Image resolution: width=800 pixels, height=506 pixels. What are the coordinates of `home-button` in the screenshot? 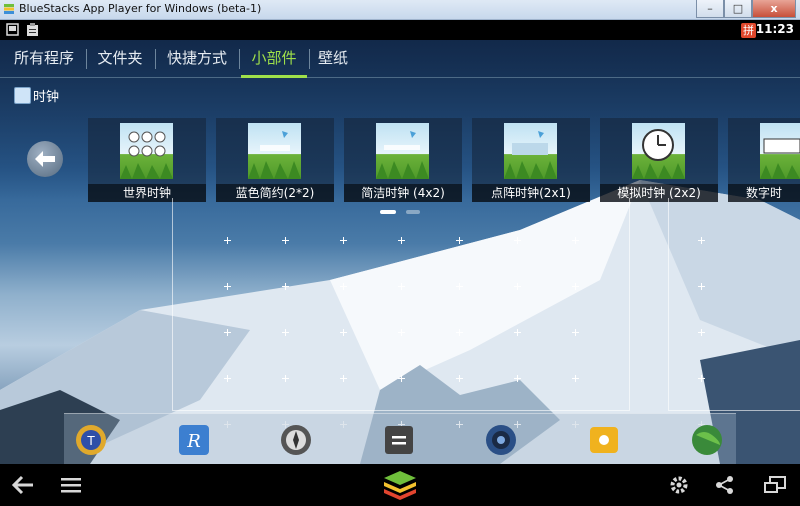 It's located at (400, 485).